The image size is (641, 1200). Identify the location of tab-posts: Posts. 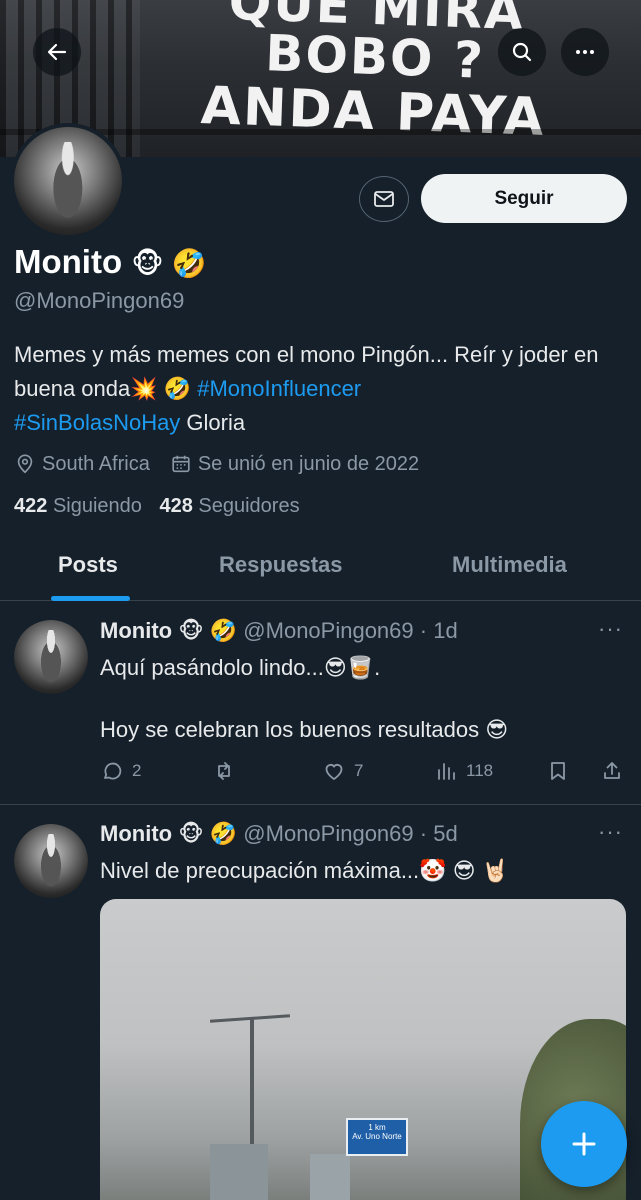
(88, 565).